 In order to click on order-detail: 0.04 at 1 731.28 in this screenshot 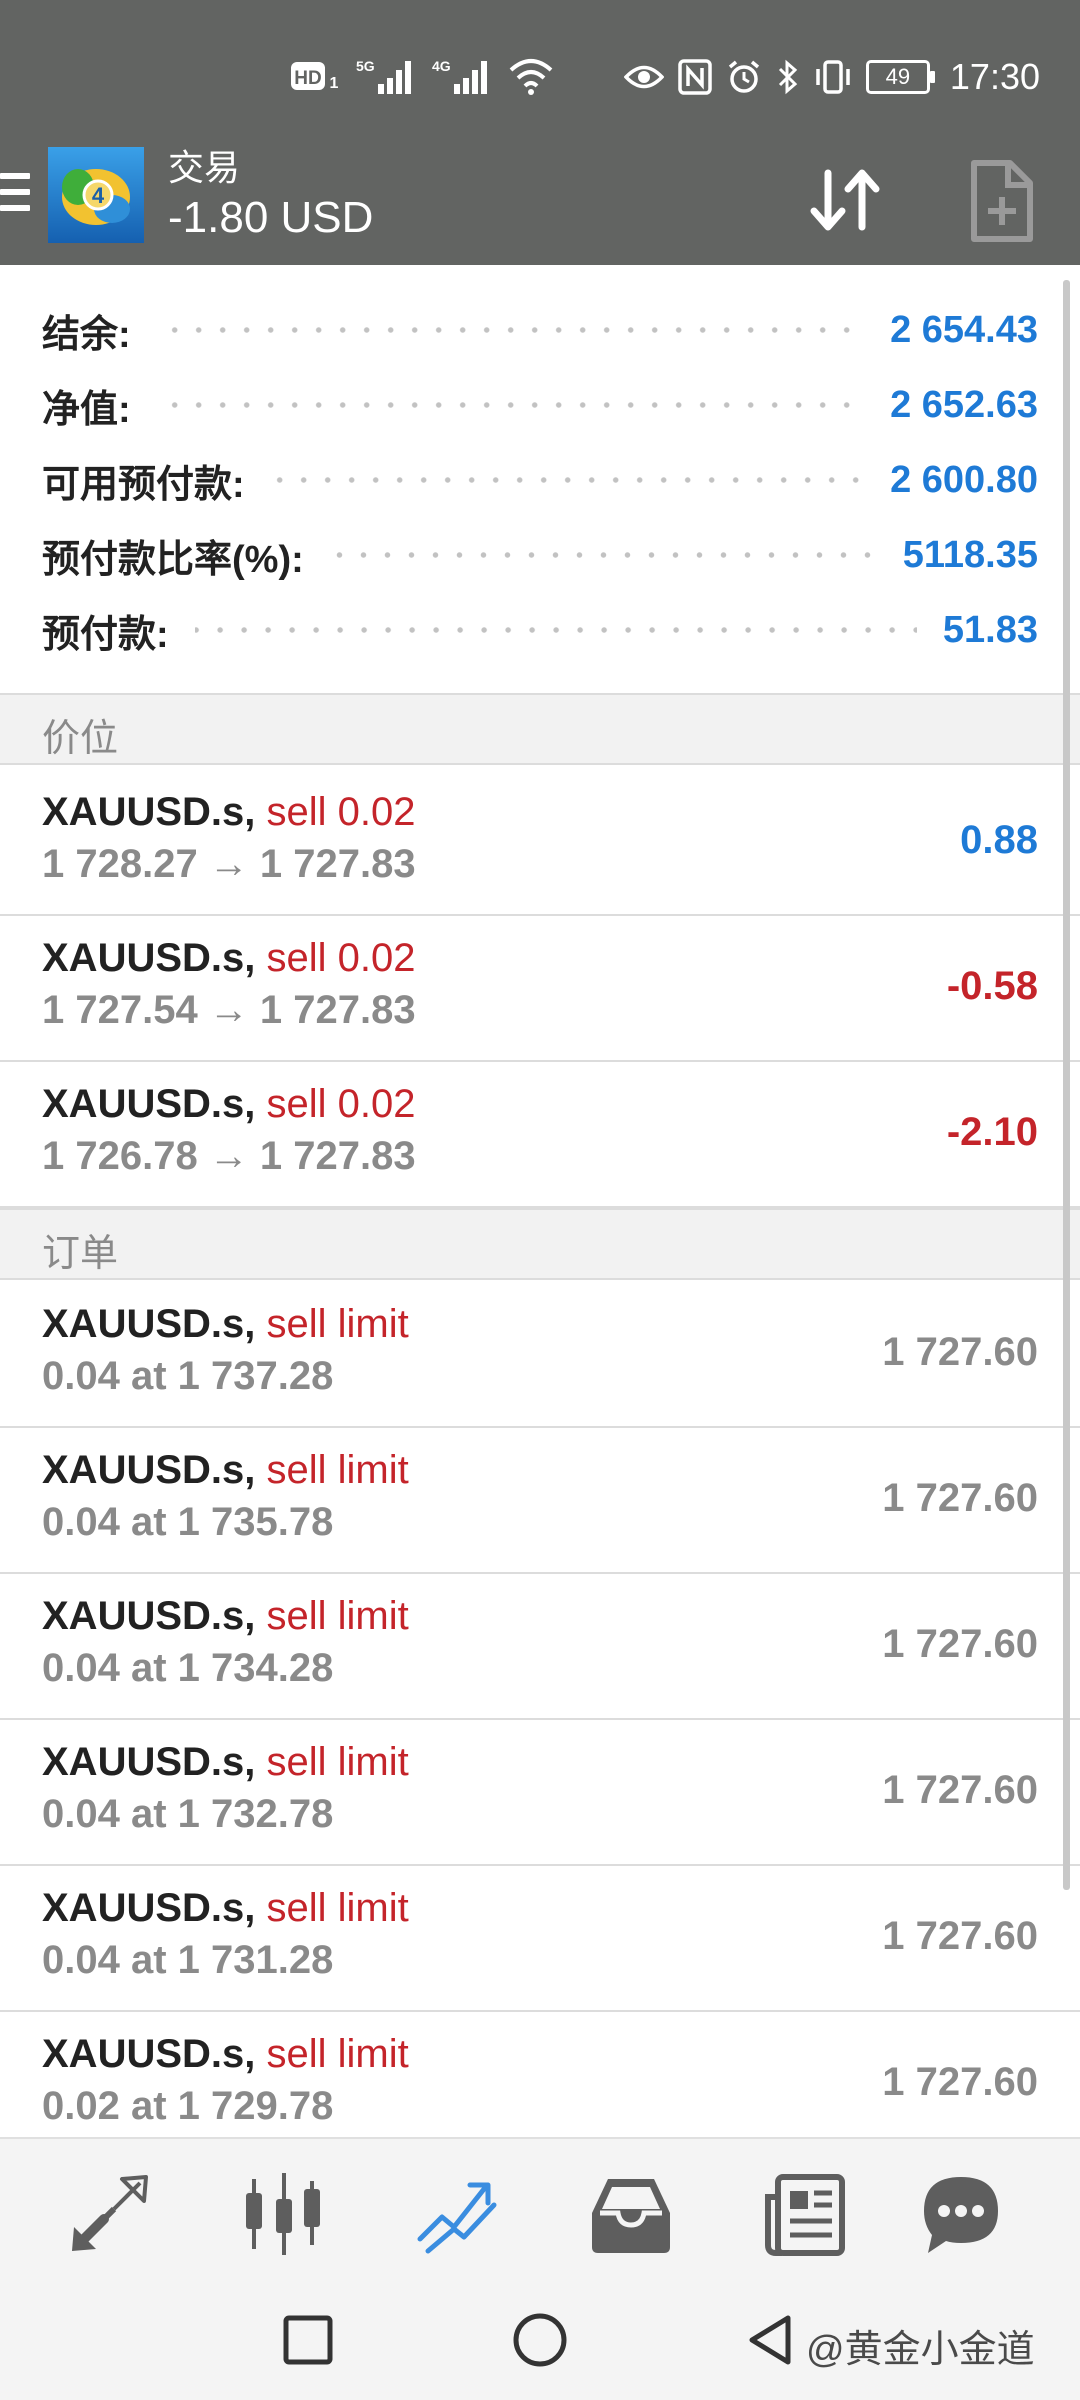, I will do `click(188, 1960)`.